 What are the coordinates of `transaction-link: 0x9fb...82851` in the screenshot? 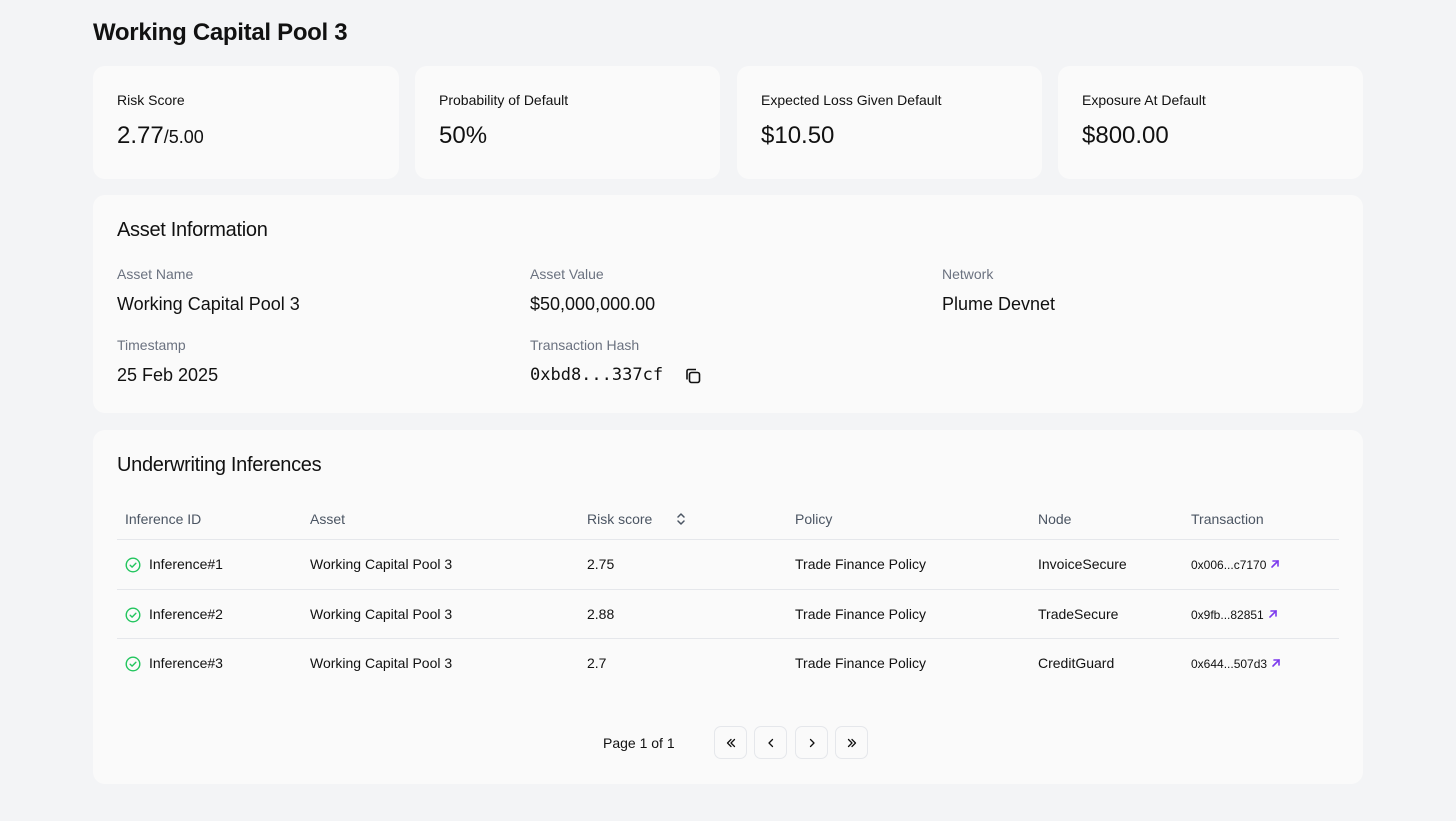 It's located at (1234, 615).